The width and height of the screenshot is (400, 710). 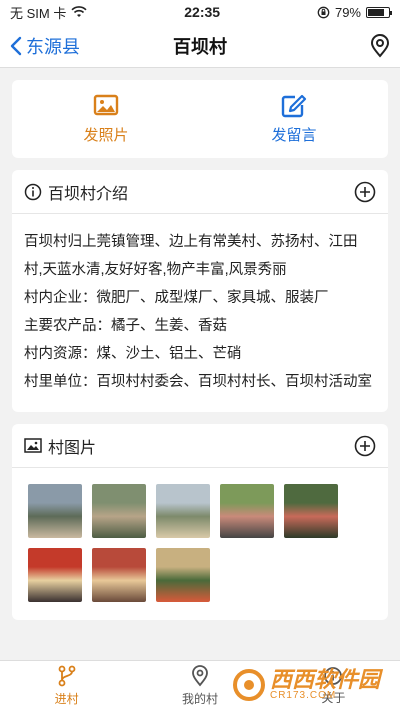 What do you see at coordinates (125, 326) in the screenshot?
I see `intro-paragraph-products: 主要农产品：橘子、生姜、香菇` at bounding box center [125, 326].